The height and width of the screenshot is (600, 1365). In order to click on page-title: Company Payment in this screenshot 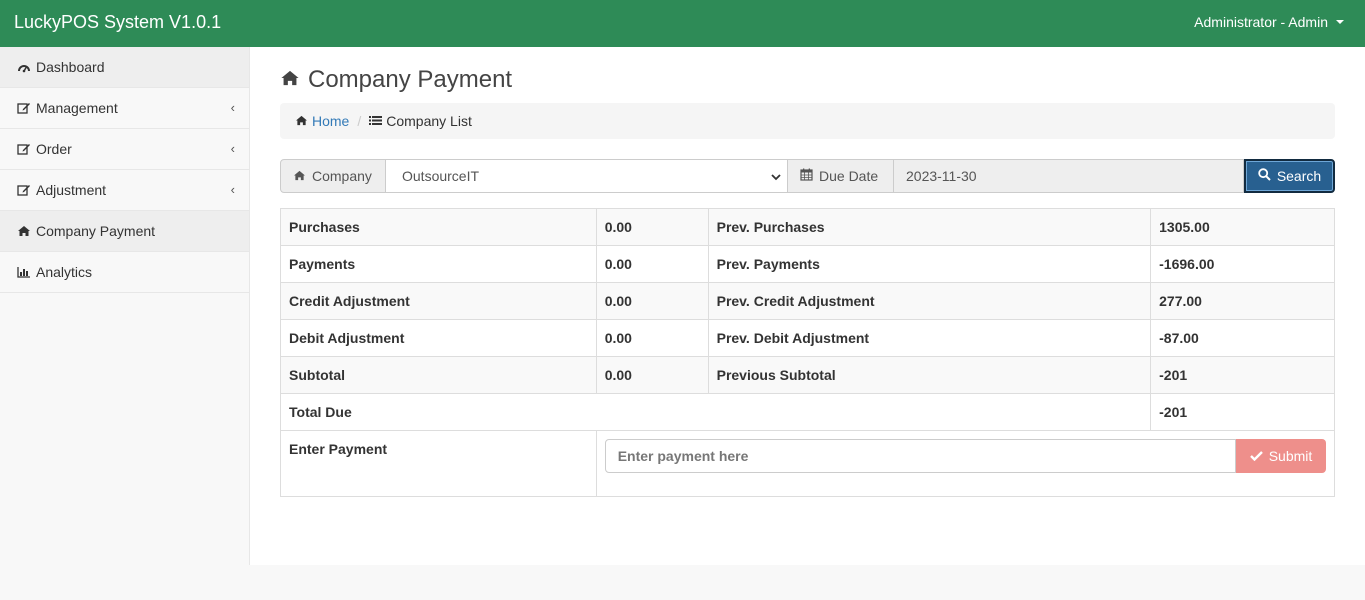, I will do `click(396, 80)`.